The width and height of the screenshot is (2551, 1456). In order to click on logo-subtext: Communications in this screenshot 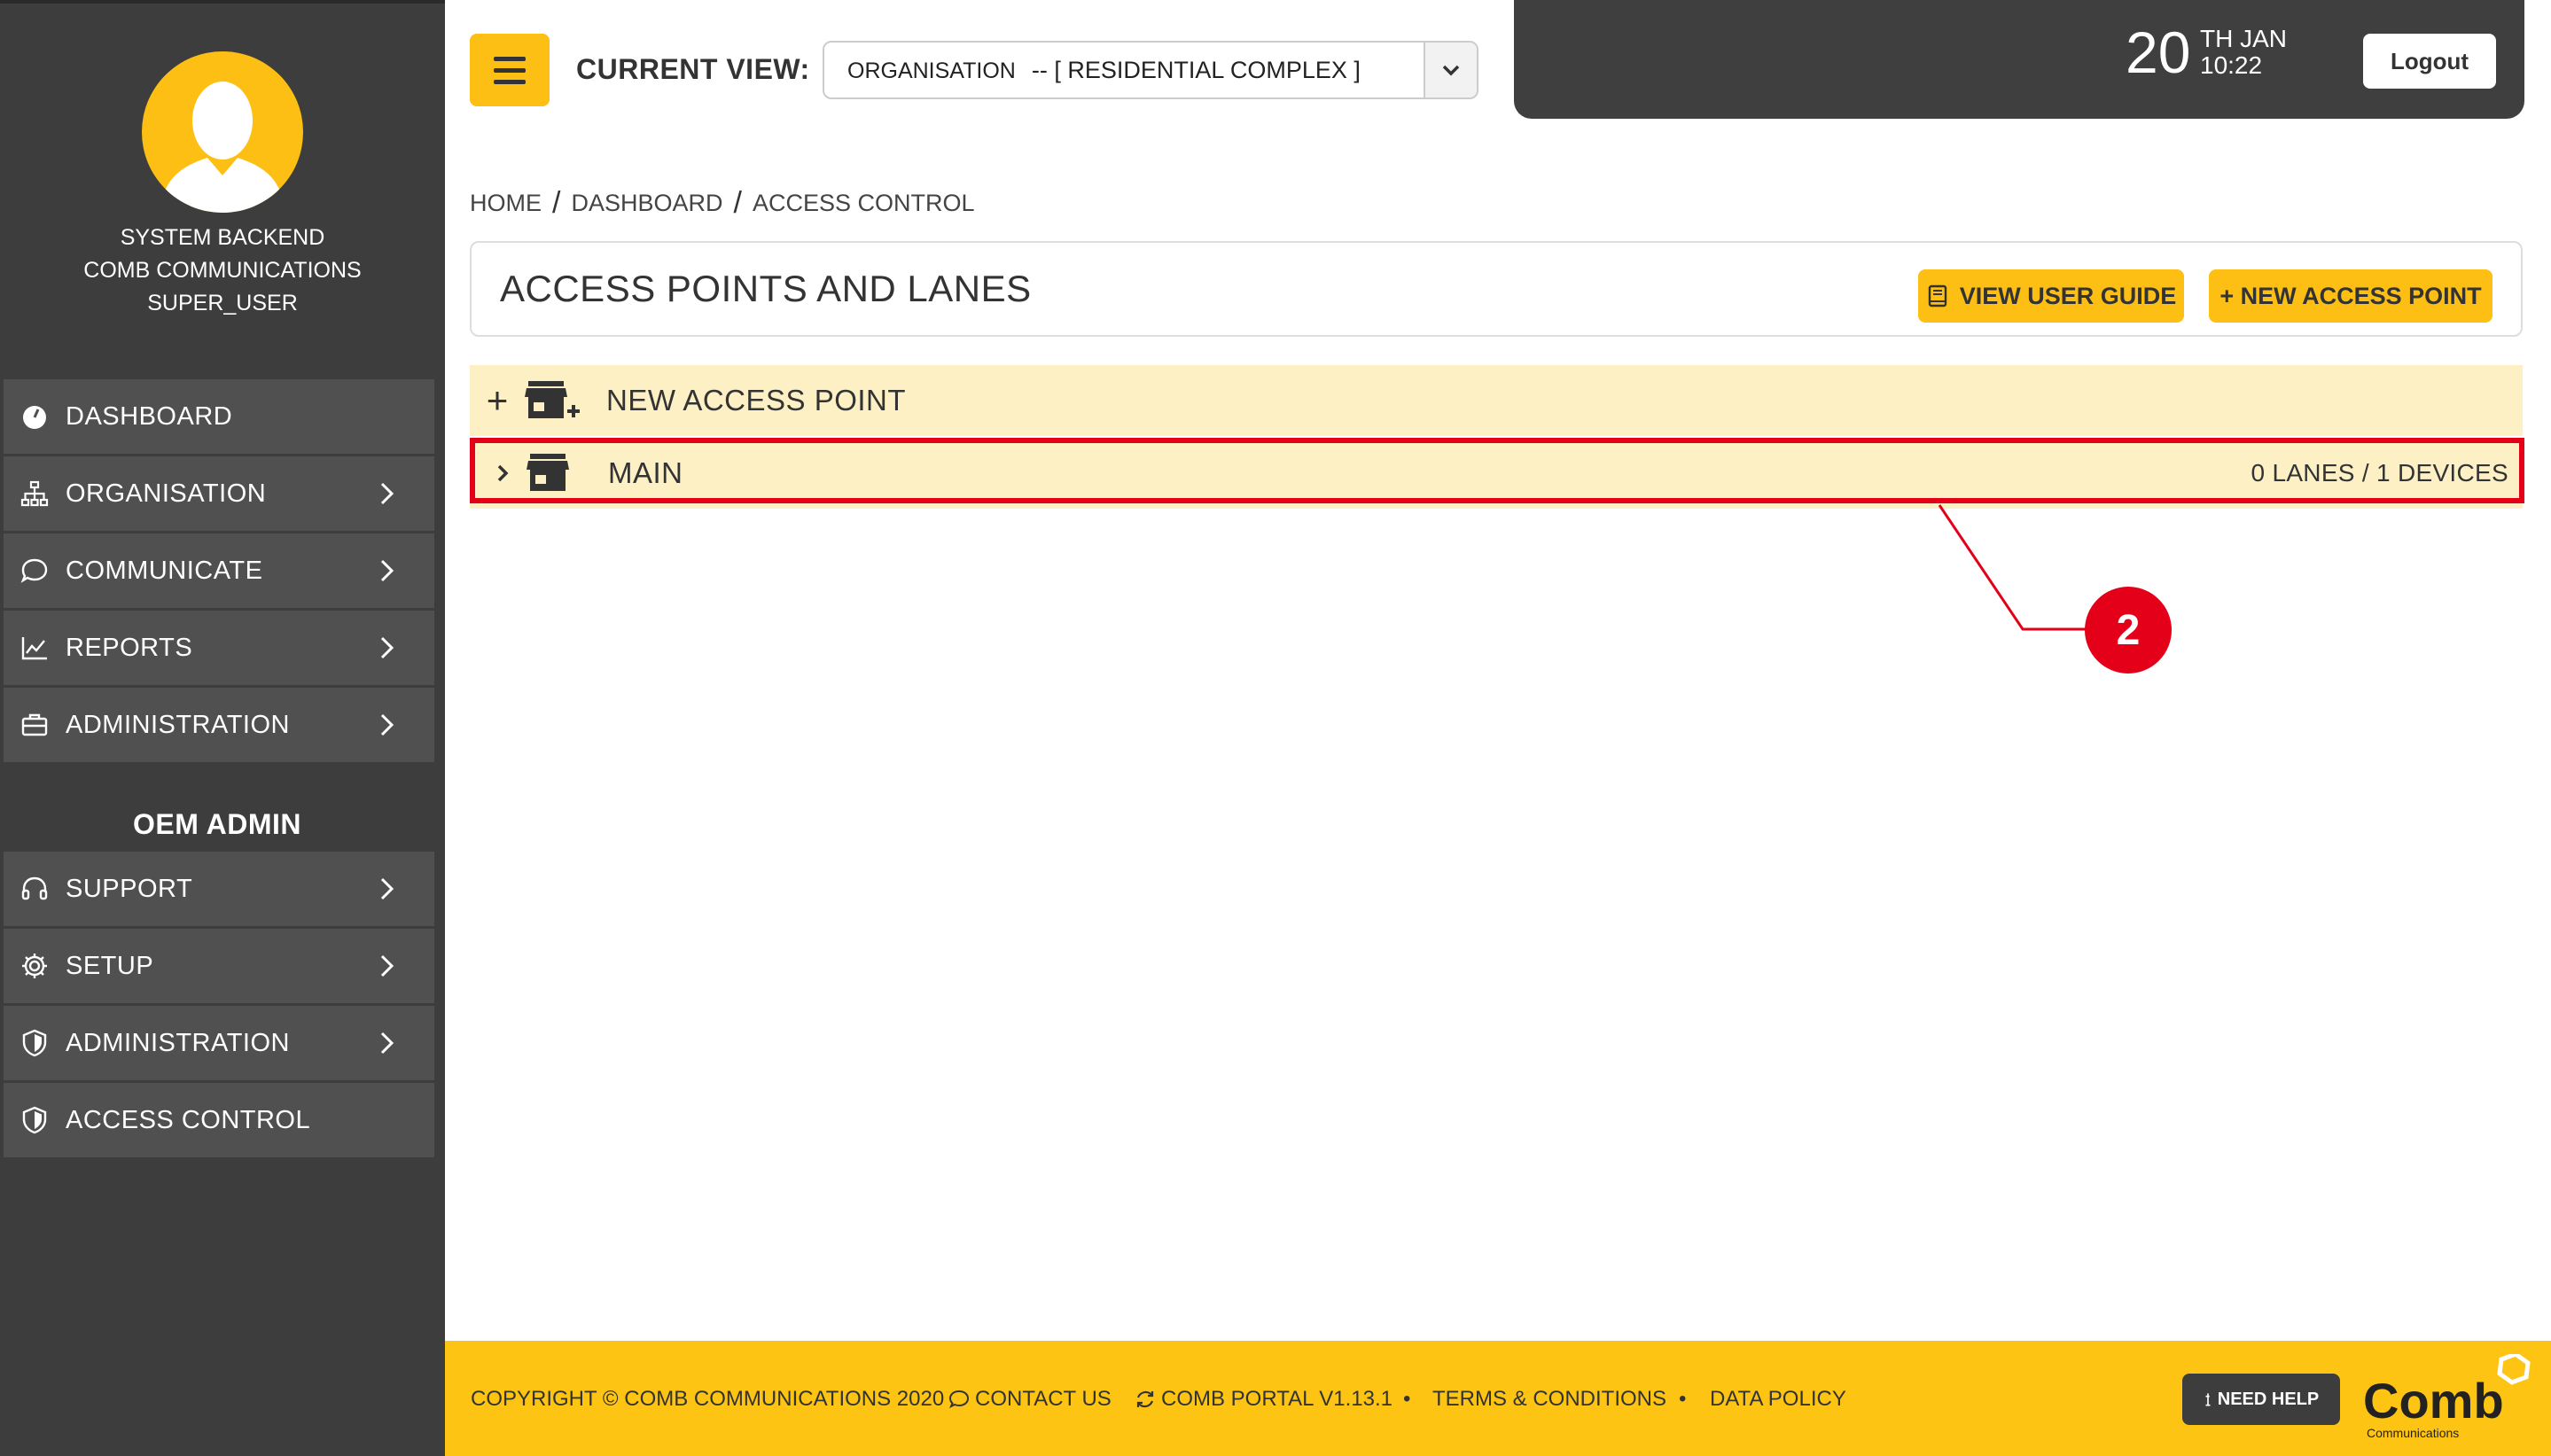, I will do `click(2413, 1433)`.